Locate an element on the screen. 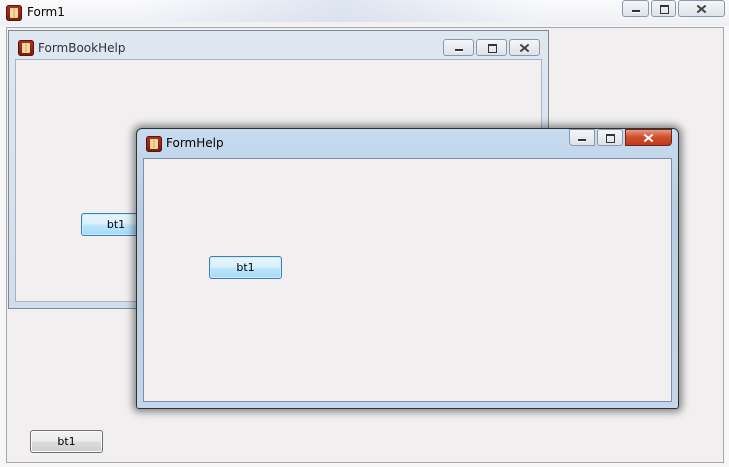 This screenshot has height=467, width=729. formhelp-bt1-button: bt1 is located at coordinates (245, 267).